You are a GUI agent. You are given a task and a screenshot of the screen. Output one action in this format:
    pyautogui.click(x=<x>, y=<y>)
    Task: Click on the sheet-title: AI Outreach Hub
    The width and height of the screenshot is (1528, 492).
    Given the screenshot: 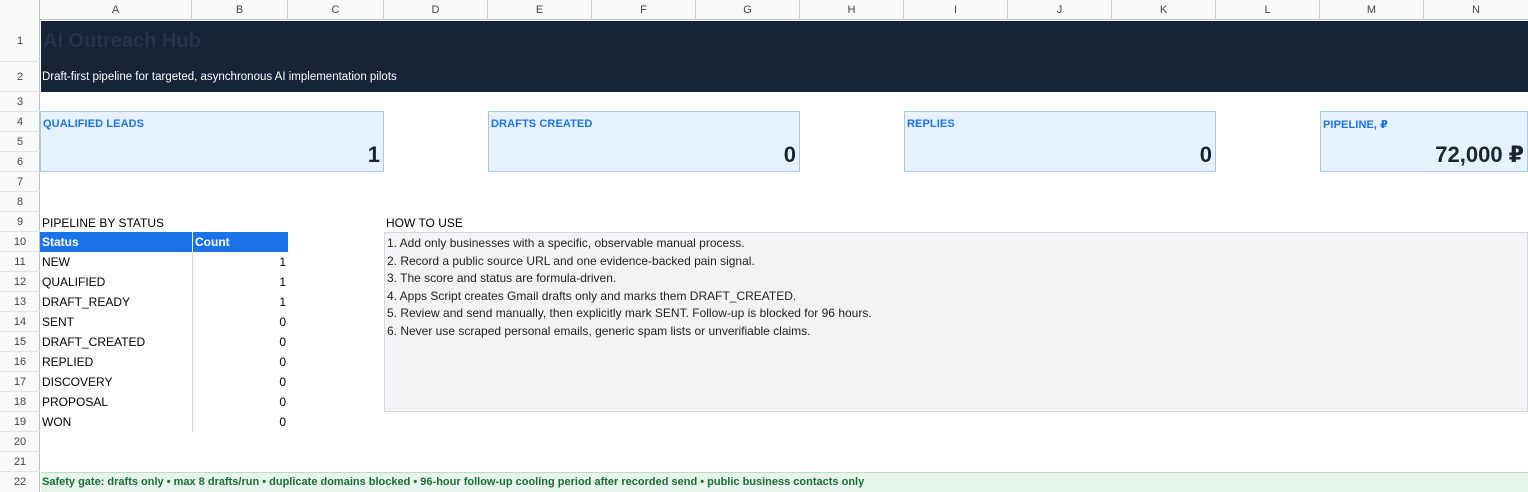 What is the action you would take?
    pyautogui.click(x=122, y=41)
    